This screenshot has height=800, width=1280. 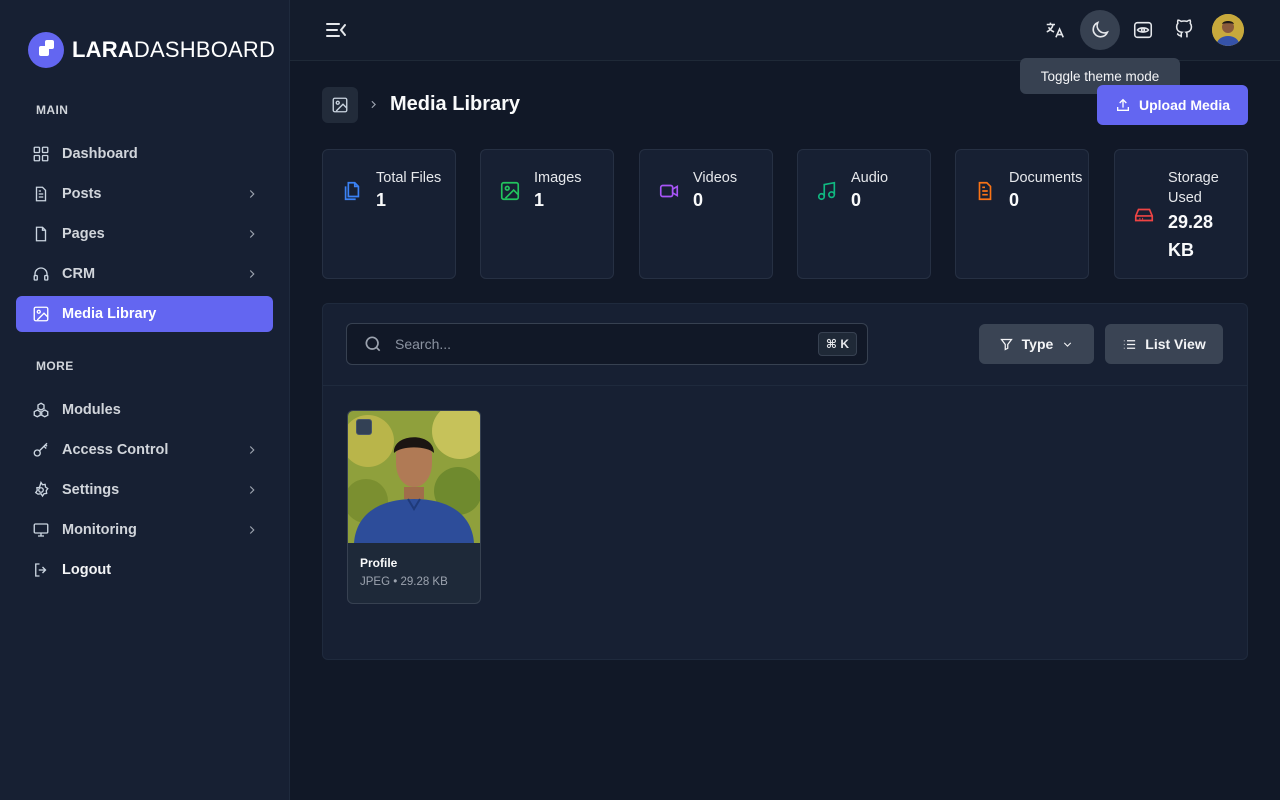 What do you see at coordinates (82, 194) in the screenshot?
I see `sidebar-item-label: Posts` at bounding box center [82, 194].